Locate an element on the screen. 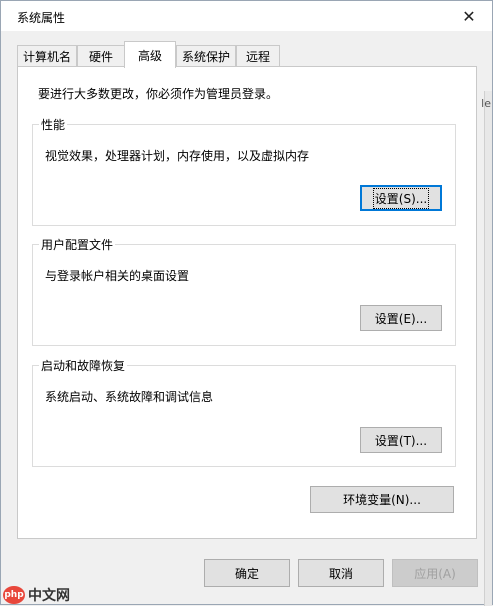 The height and width of the screenshot is (606, 493). tab-system-protection: 系统保护 is located at coordinates (206, 56).